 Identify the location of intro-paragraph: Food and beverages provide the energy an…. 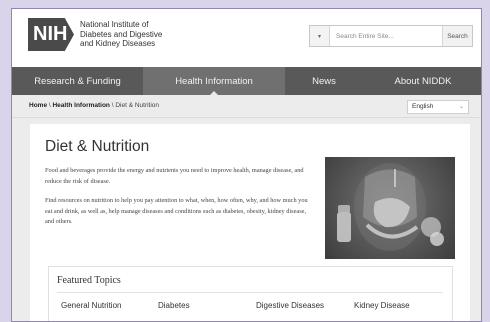
(174, 176).